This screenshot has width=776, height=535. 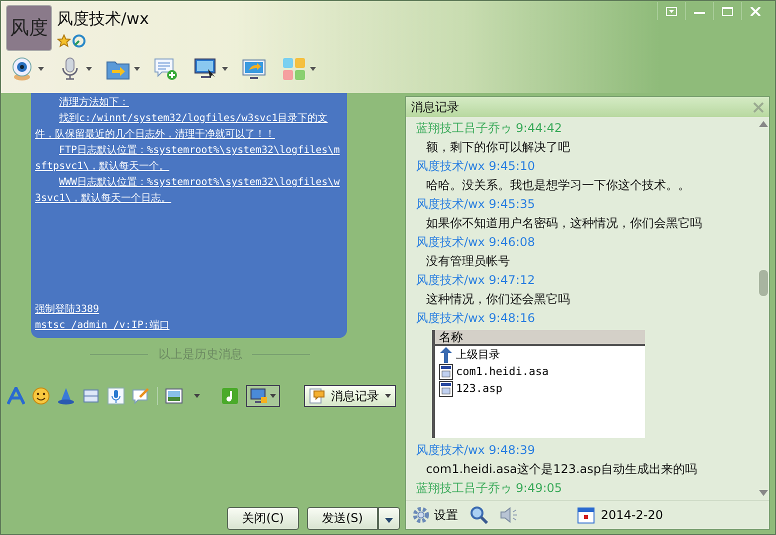 I want to click on message-history-button: 消息记录, so click(x=350, y=396).